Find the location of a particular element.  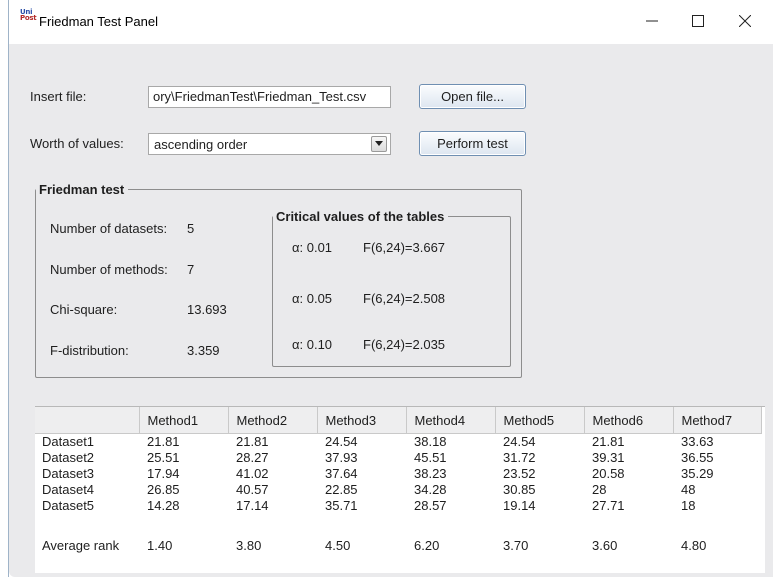

table-cell: 41.02 is located at coordinates (252, 473).